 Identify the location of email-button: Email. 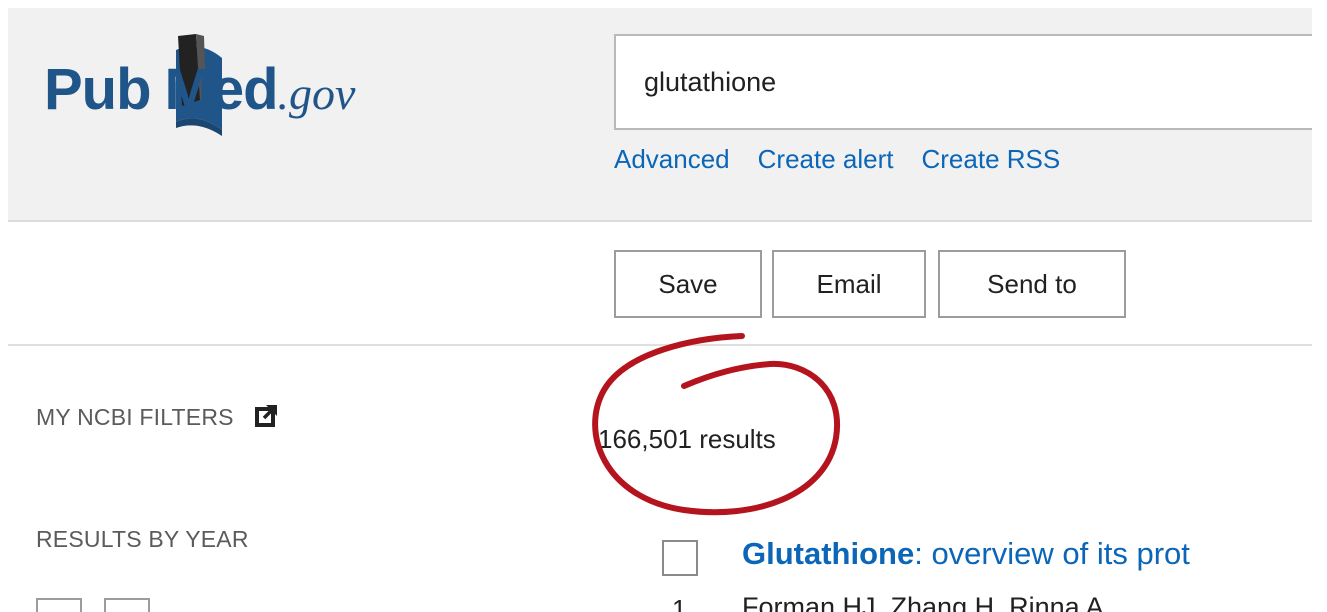
(849, 284).